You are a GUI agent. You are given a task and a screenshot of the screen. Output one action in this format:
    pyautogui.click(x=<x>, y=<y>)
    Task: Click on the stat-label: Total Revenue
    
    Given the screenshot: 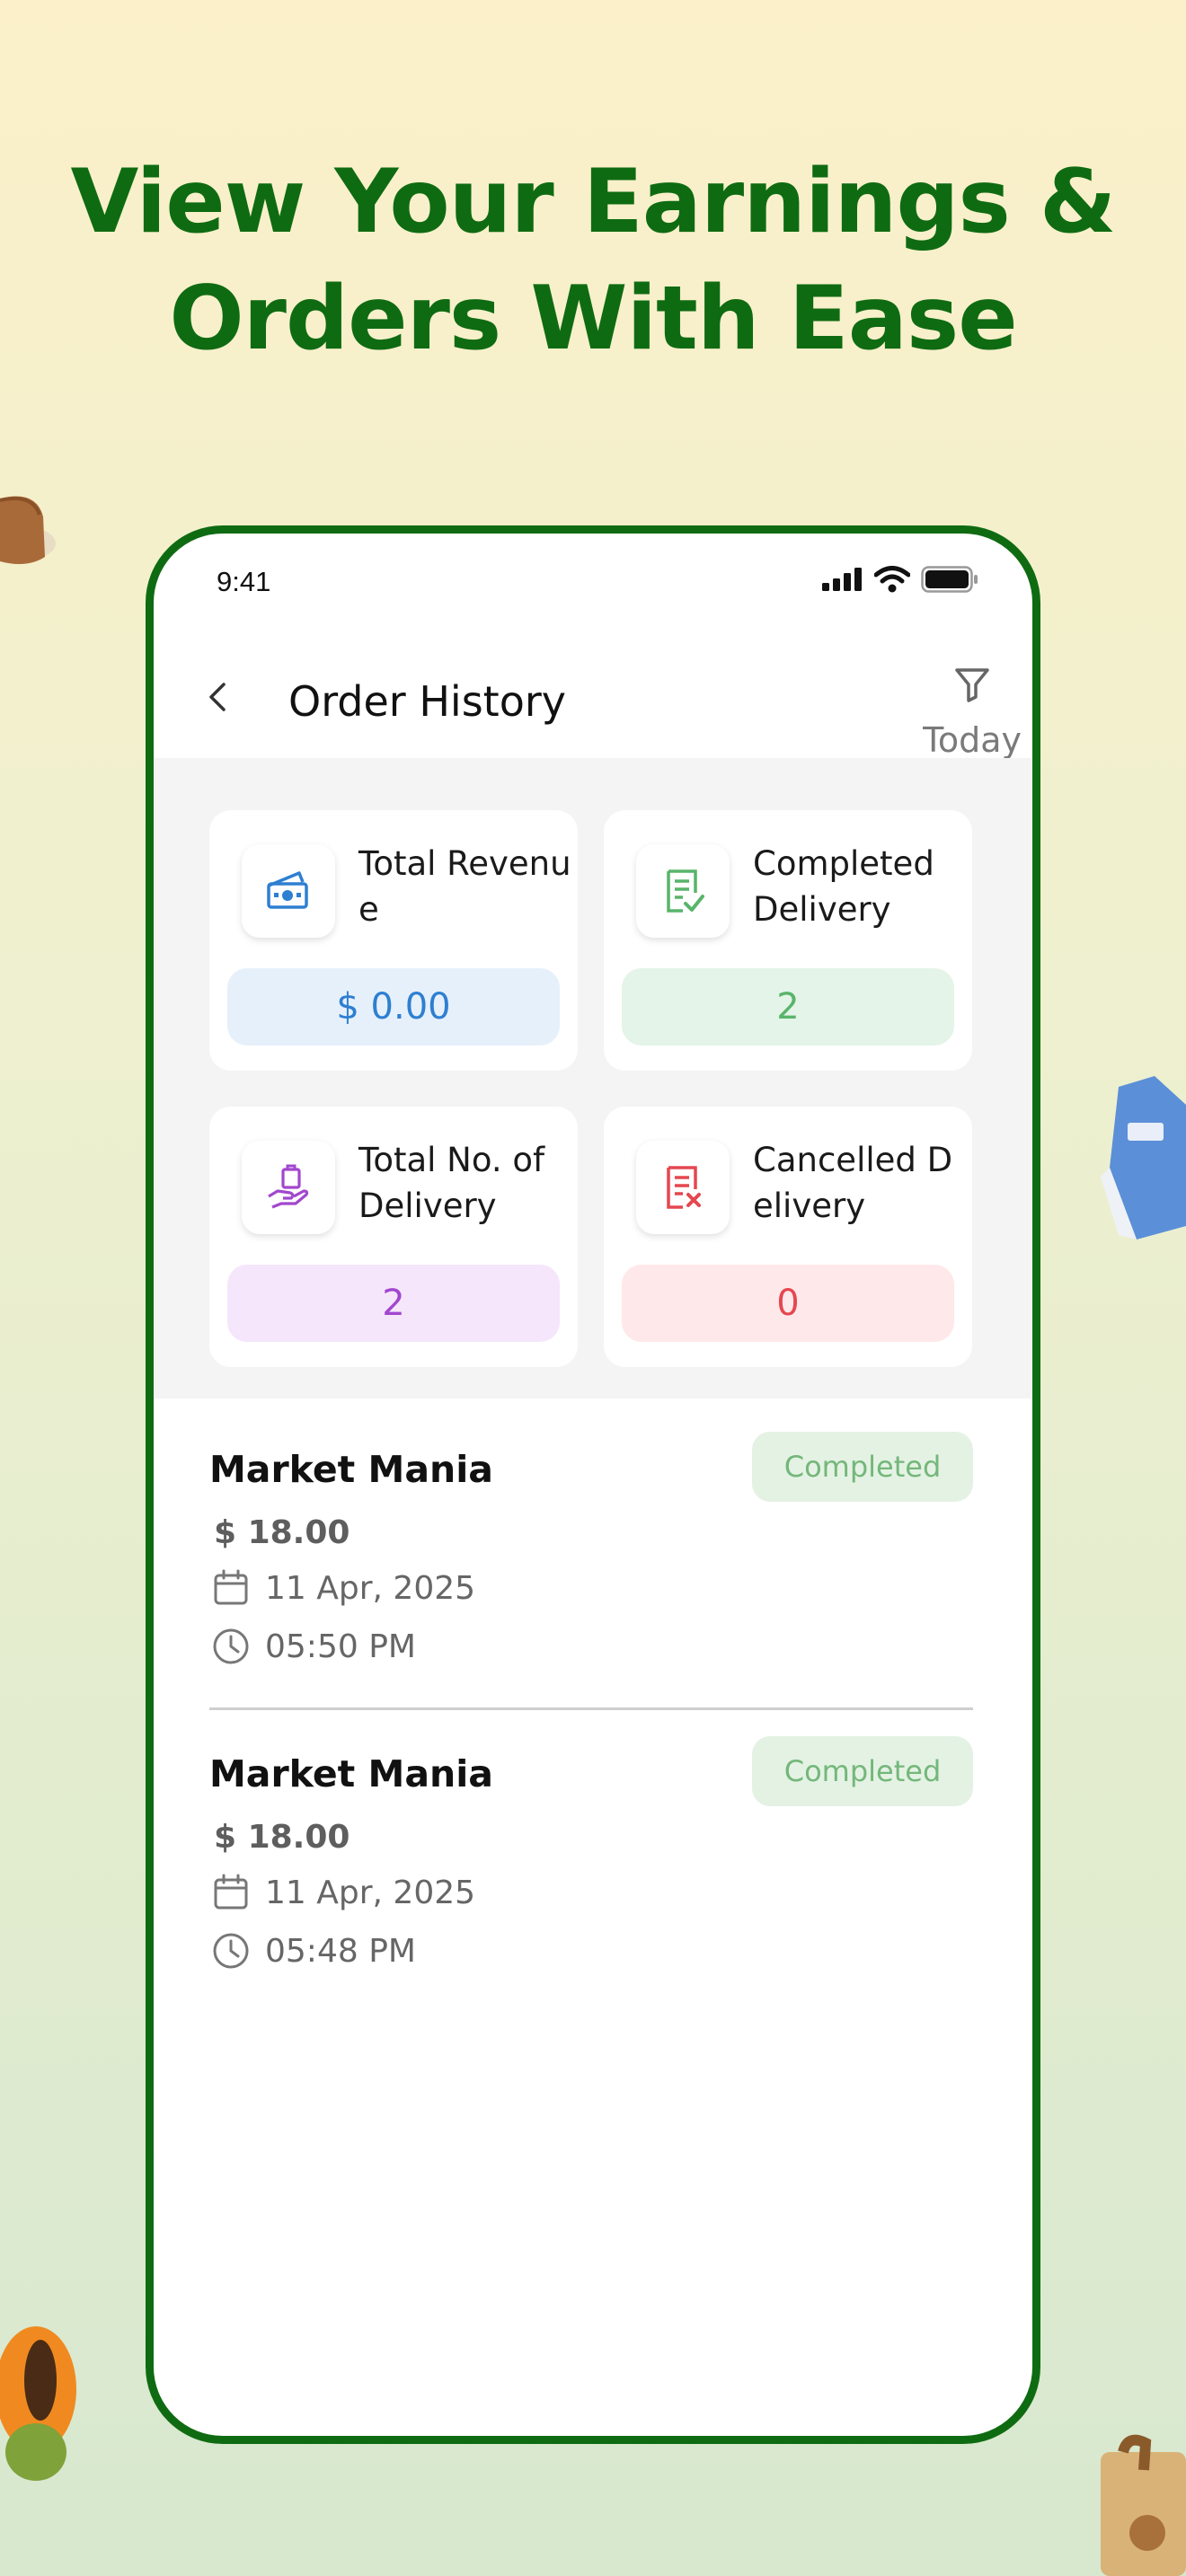 What is the action you would take?
    pyautogui.click(x=464, y=886)
    